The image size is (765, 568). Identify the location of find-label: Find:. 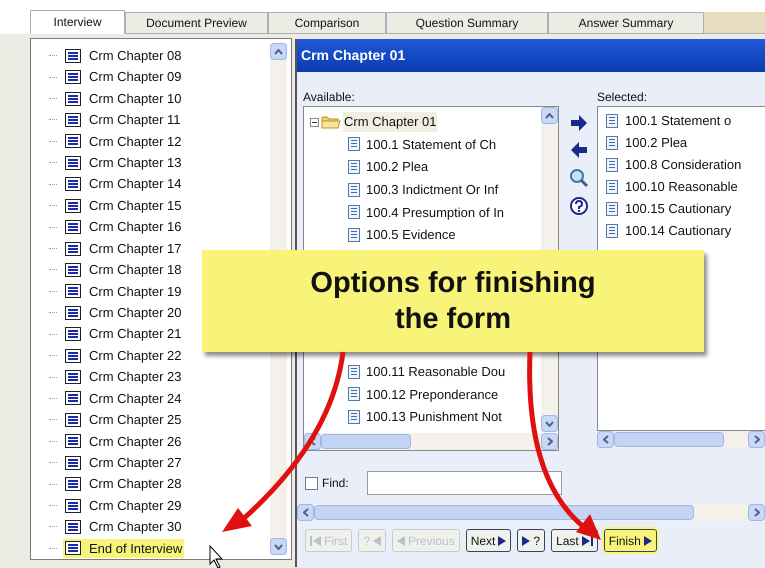
(335, 483).